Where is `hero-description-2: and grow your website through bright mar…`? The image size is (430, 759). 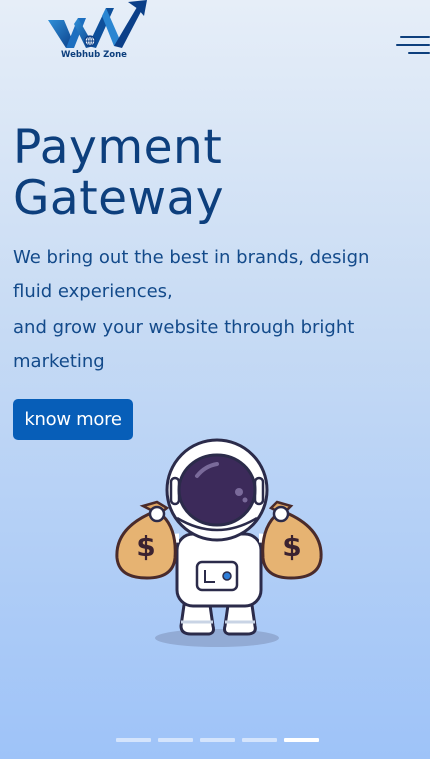
hero-description-2: and grow your website through bright mar… is located at coordinates (184, 344).